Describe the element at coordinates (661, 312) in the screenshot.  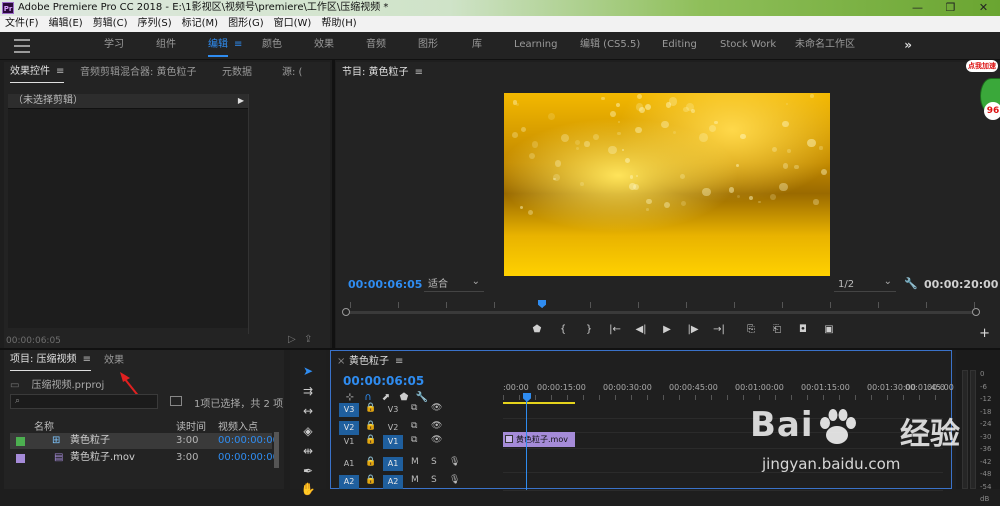
I see `monitor-scrollbar` at that location.